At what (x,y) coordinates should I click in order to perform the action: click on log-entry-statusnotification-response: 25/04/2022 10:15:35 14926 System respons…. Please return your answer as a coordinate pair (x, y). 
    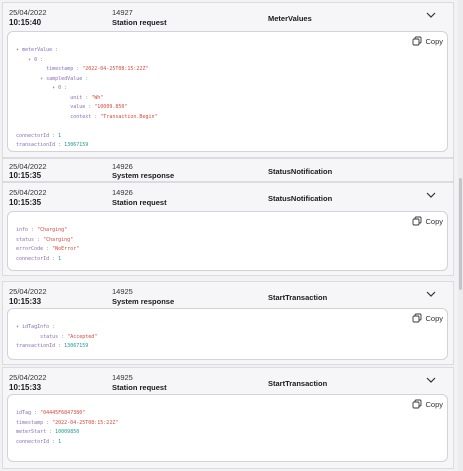
    Looking at the image, I should click on (228, 170).